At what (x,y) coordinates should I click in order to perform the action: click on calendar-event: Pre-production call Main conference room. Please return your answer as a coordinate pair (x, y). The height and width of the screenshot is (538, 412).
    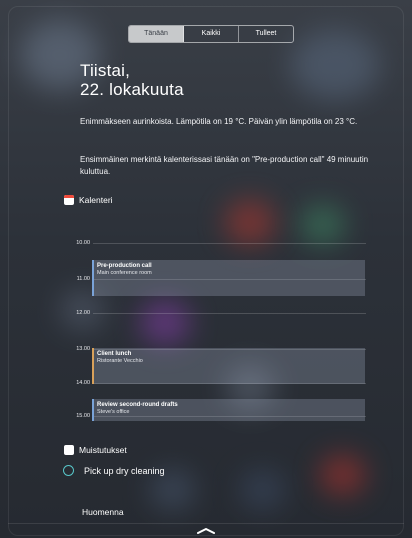
    Looking at the image, I should click on (228, 278).